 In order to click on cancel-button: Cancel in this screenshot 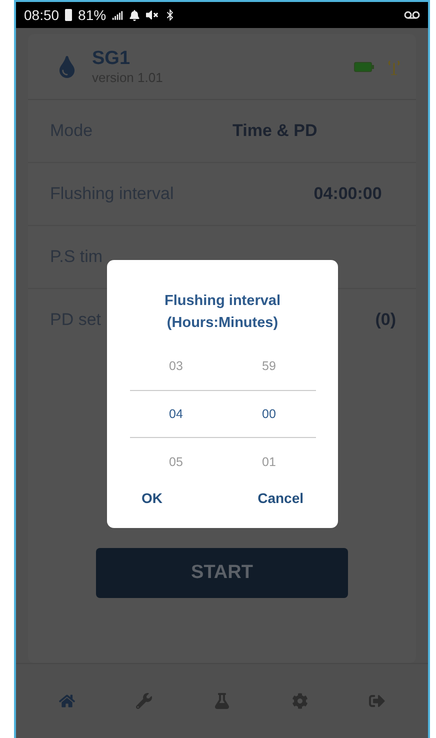, I will do `click(281, 498)`.